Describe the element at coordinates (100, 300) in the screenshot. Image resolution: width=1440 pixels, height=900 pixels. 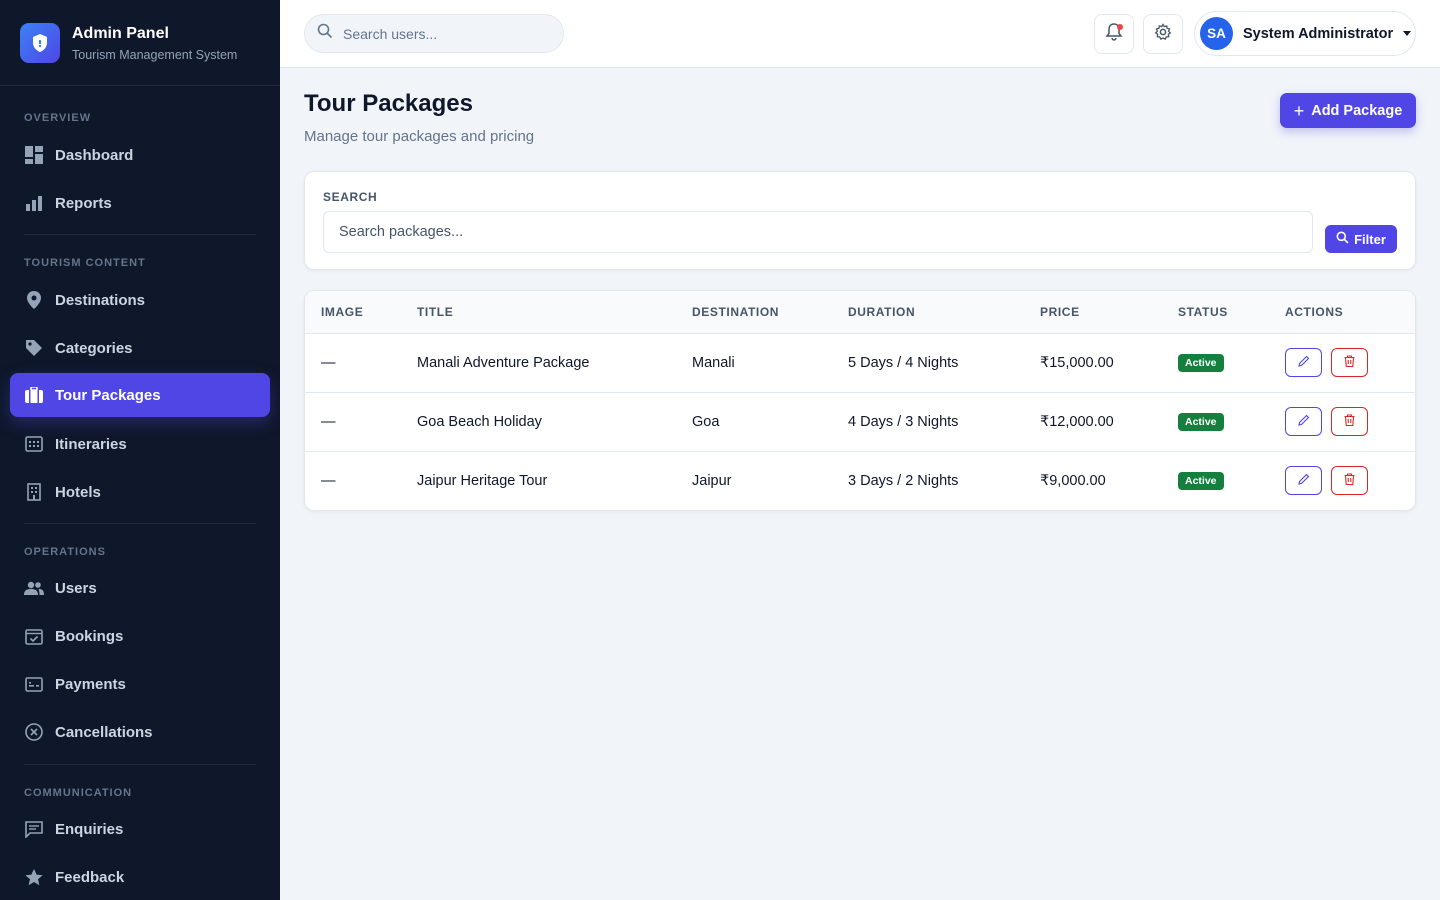
I see `sidebar-item-label: Destinations` at that location.